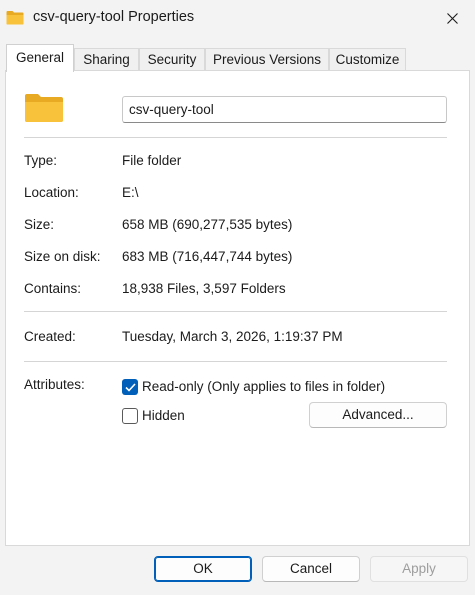 The height and width of the screenshot is (595, 475). What do you see at coordinates (53, 288) in the screenshot?
I see `contains-label: Contains:` at bounding box center [53, 288].